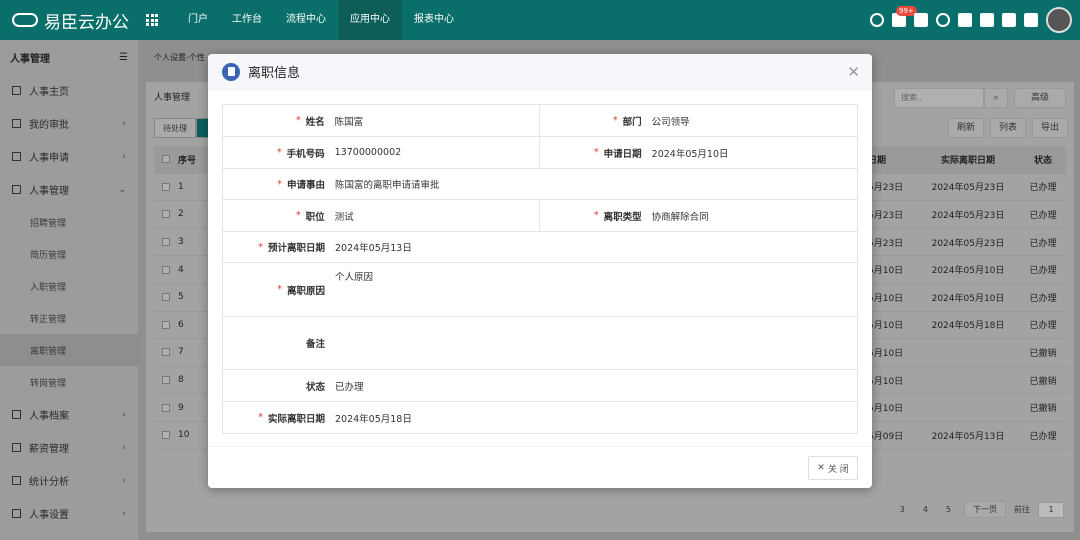 The width and height of the screenshot is (1080, 540). What do you see at coordinates (833, 468) in the screenshot?
I see `close-button: ✕ 关 闭` at bounding box center [833, 468].